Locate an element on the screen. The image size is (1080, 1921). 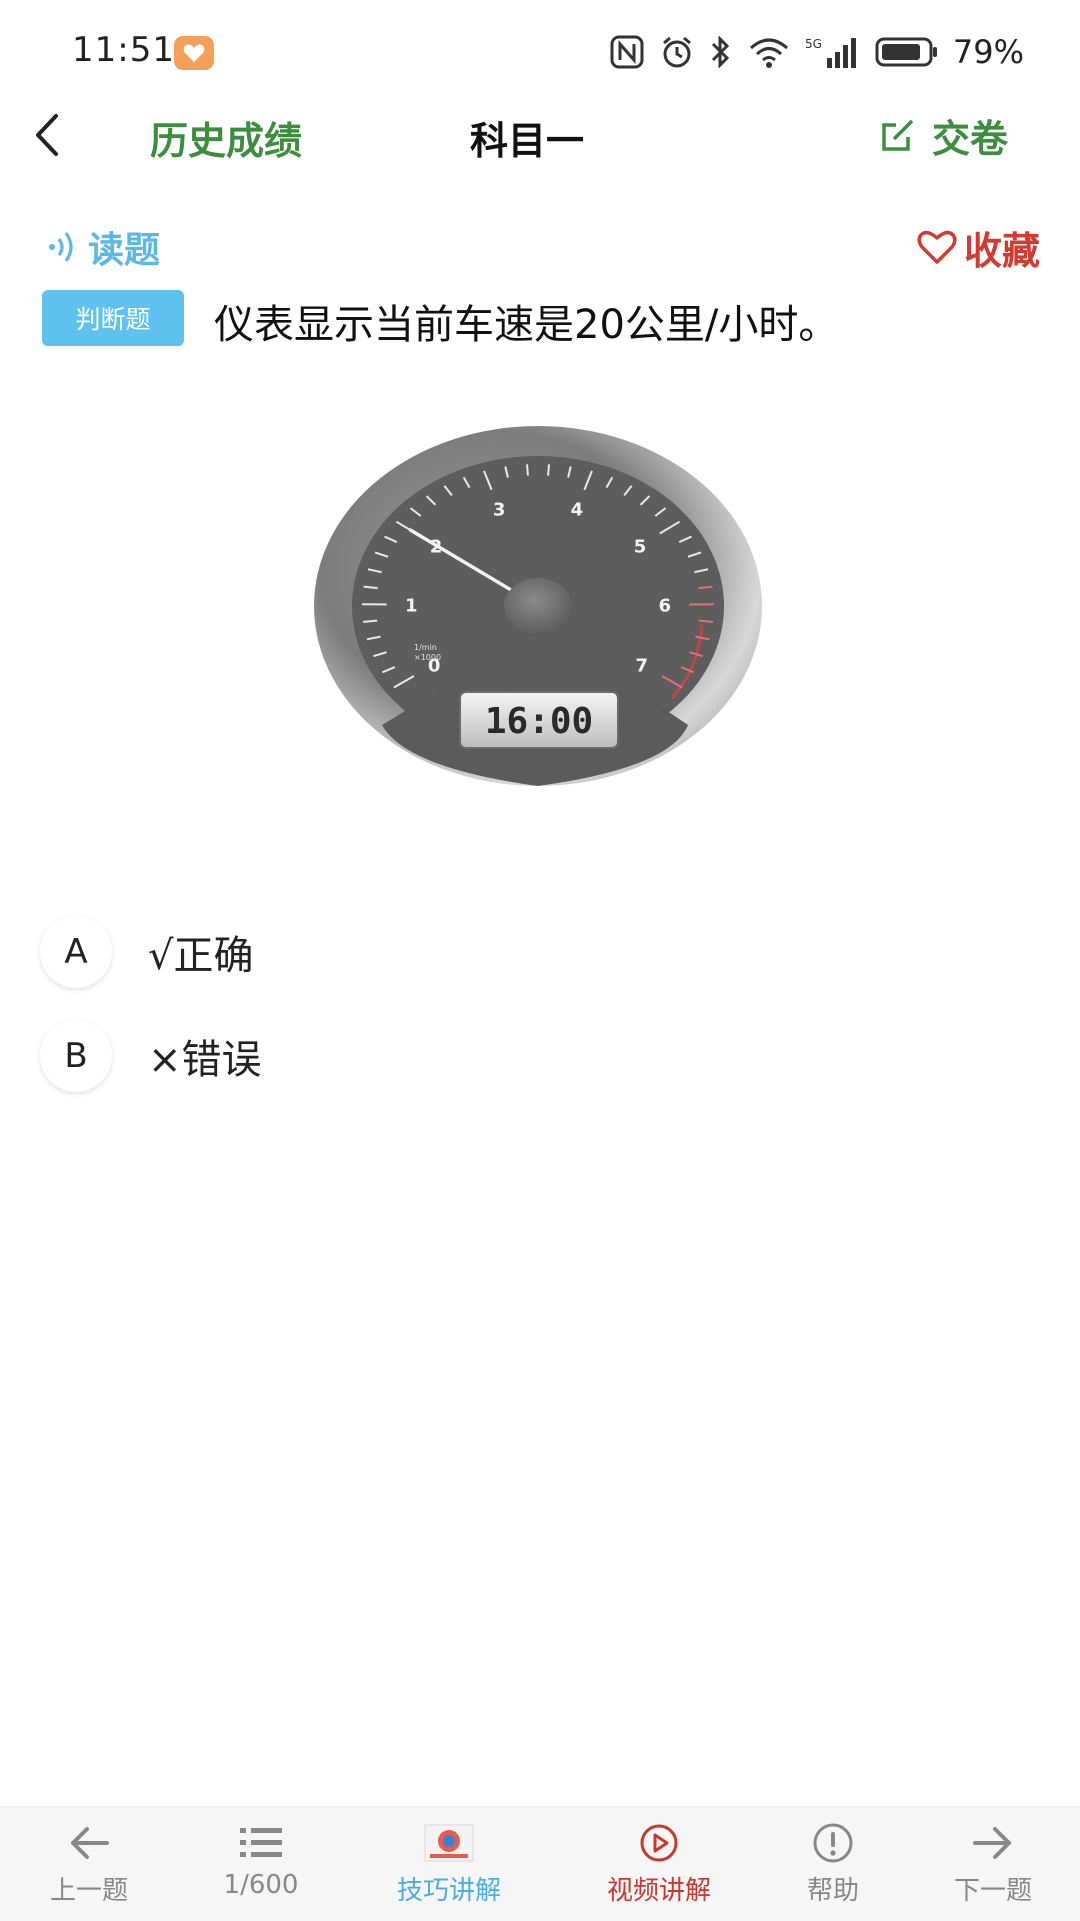
tips-label: 技巧讲解 is located at coordinates (449, 1888).